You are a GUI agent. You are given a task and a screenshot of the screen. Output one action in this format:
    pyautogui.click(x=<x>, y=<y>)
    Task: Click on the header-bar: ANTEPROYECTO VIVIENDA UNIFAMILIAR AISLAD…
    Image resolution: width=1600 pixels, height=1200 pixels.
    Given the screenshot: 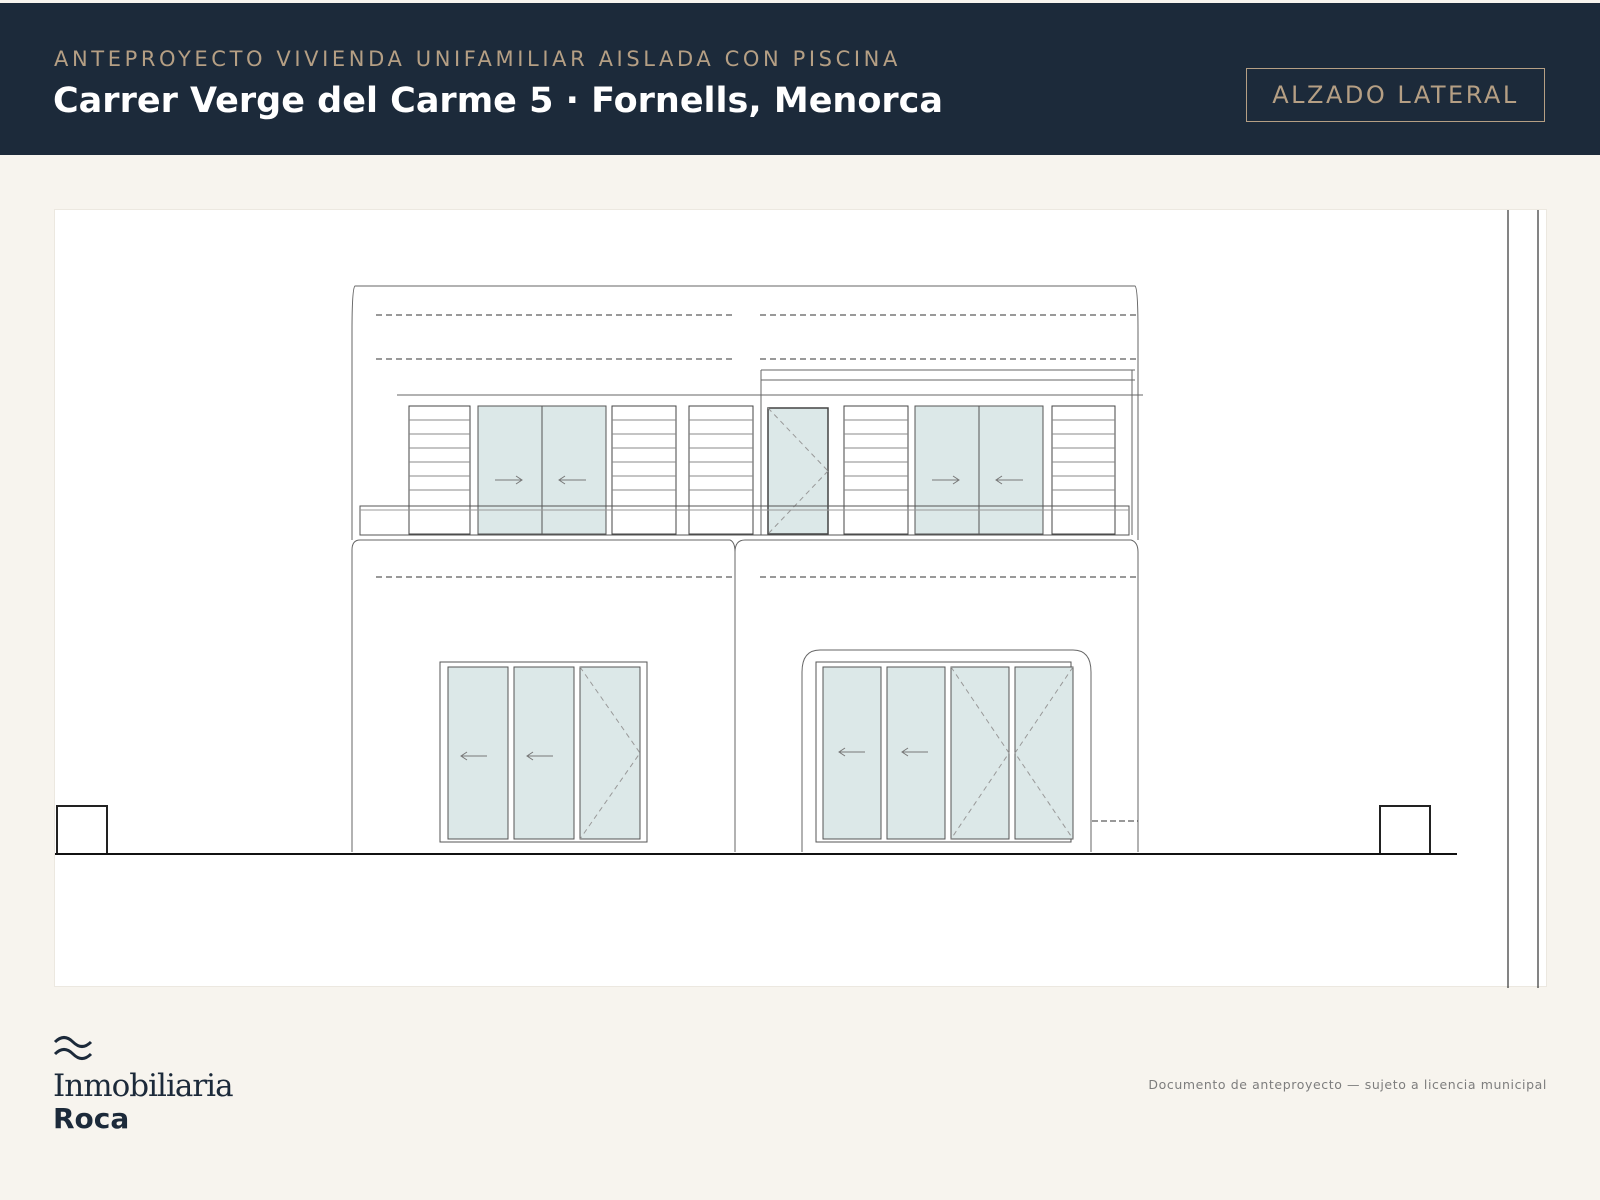 What is the action you would take?
    pyautogui.click(x=800, y=79)
    